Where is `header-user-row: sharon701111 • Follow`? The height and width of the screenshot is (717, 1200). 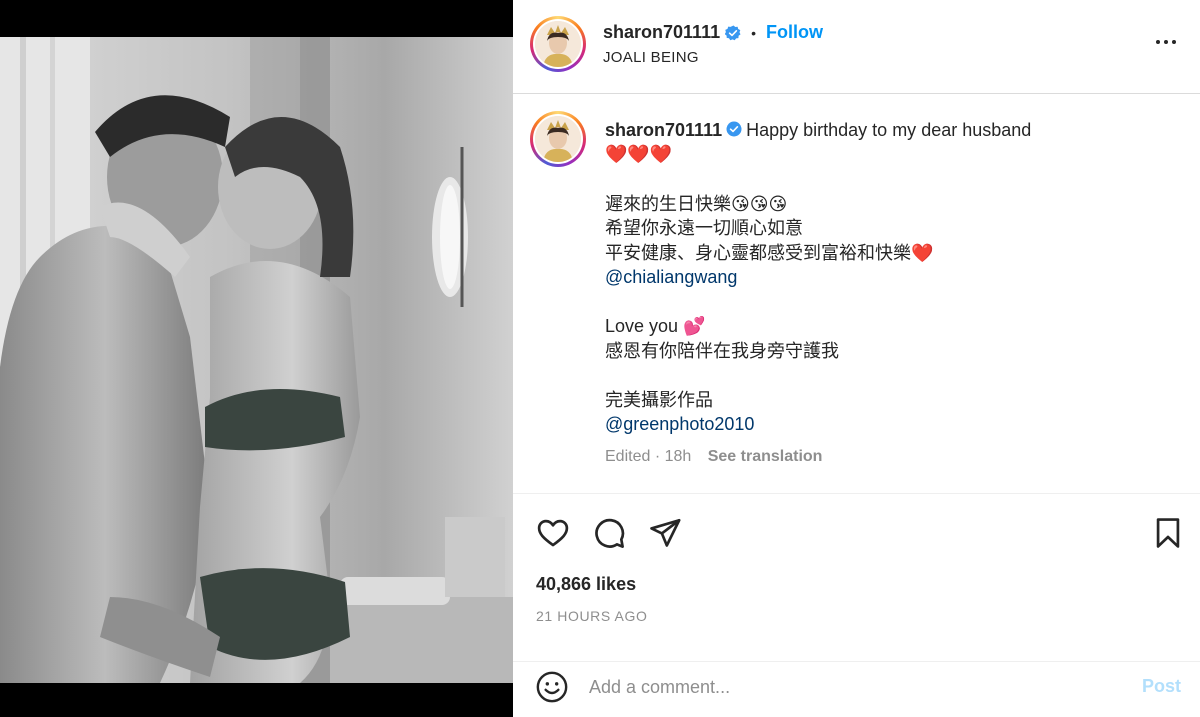 header-user-row: sharon701111 • Follow is located at coordinates (713, 32).